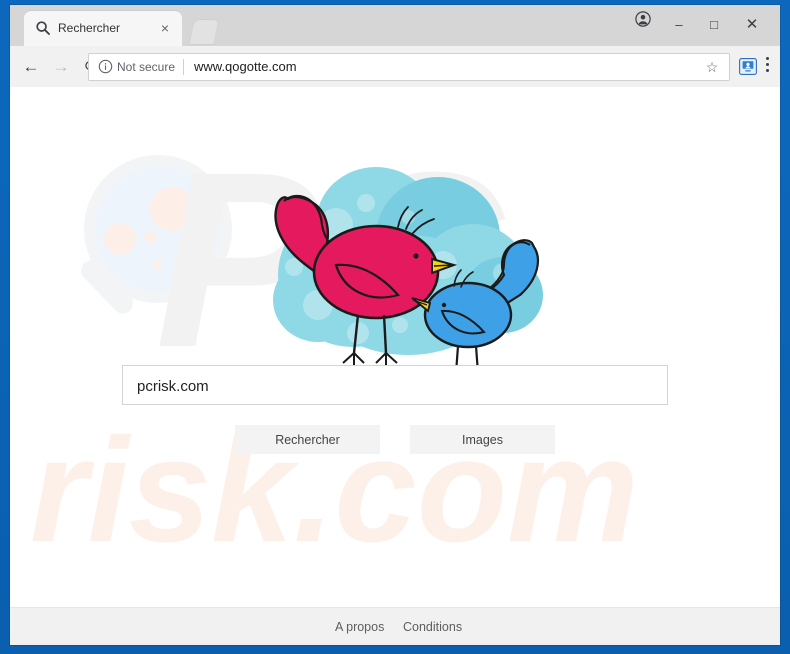 The height and width of the screenshot is (654, 790). Describe the element at coordinates (643, 23) in the screenshot. I see `profile-avatar-icon` at that location.